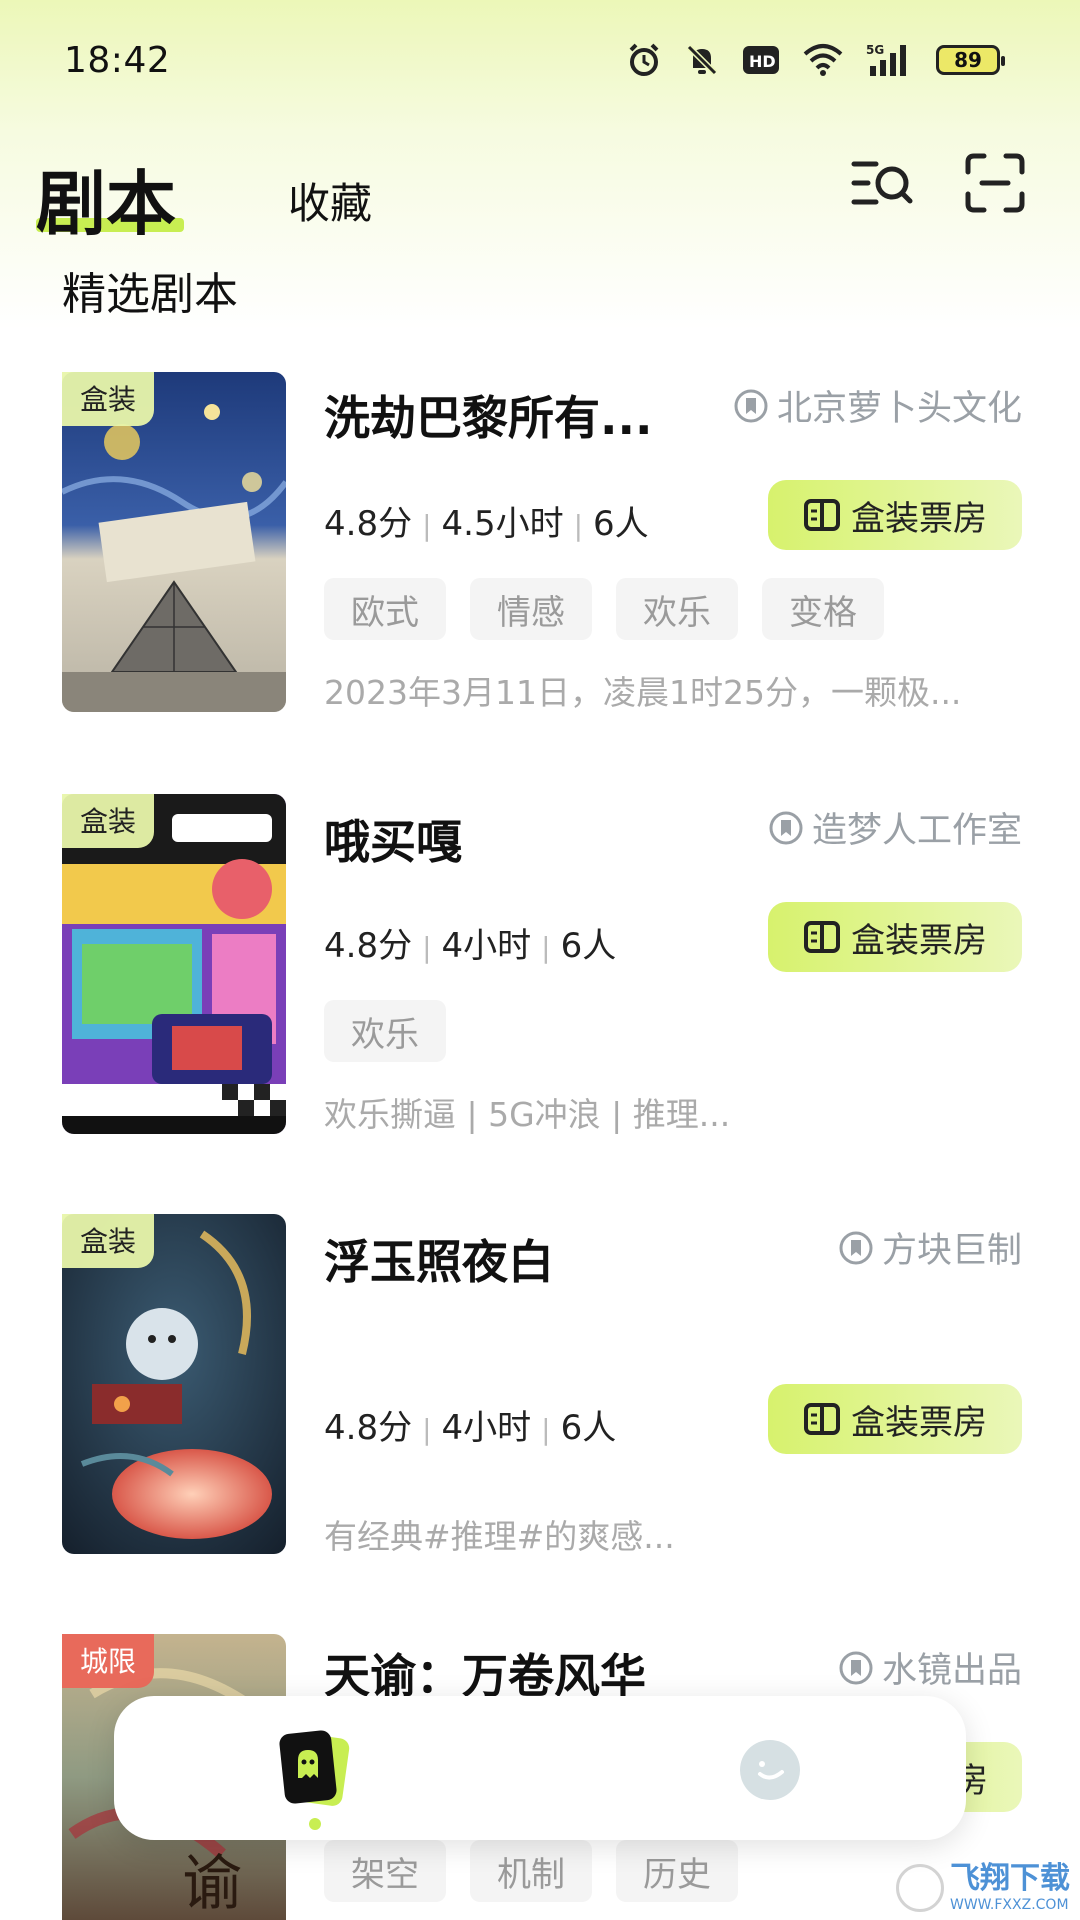  I want to click on svg-text: 谕, so click(212, 1884).